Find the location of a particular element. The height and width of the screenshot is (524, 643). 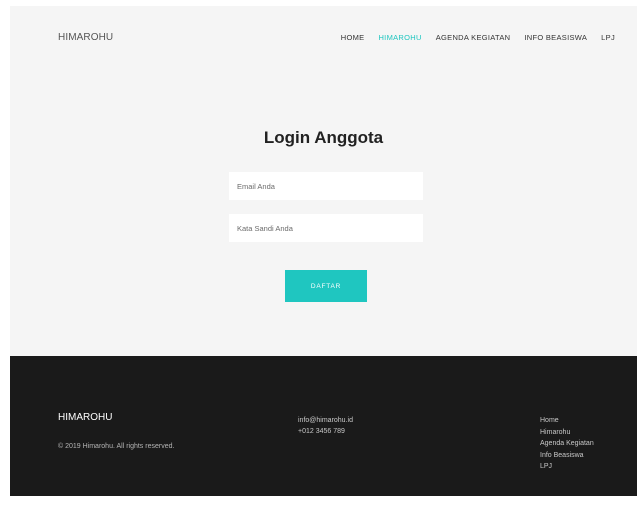

footer-email: info@himarohu.id is located at coordinates (325, 420).